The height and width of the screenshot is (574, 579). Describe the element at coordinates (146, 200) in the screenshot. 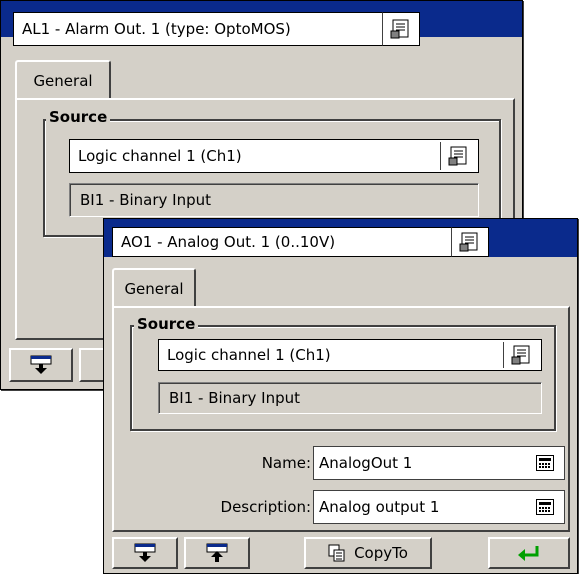

I see `back-source-readonly-text: BI1 - Binary Input` at that location.